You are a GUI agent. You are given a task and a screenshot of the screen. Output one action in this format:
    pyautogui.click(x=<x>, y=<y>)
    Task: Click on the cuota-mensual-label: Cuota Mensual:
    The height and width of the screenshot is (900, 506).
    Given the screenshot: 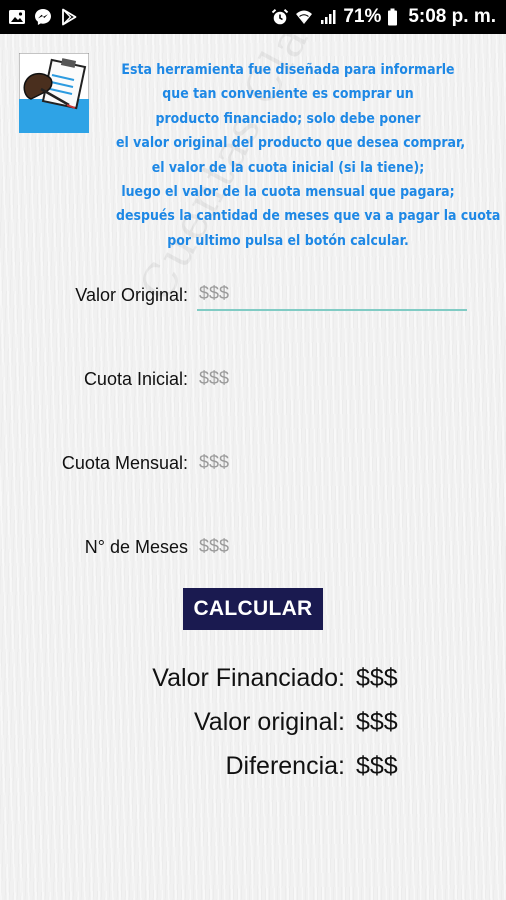 What is the action you would take?
    pyautogui.click(x=124, y=463)
    